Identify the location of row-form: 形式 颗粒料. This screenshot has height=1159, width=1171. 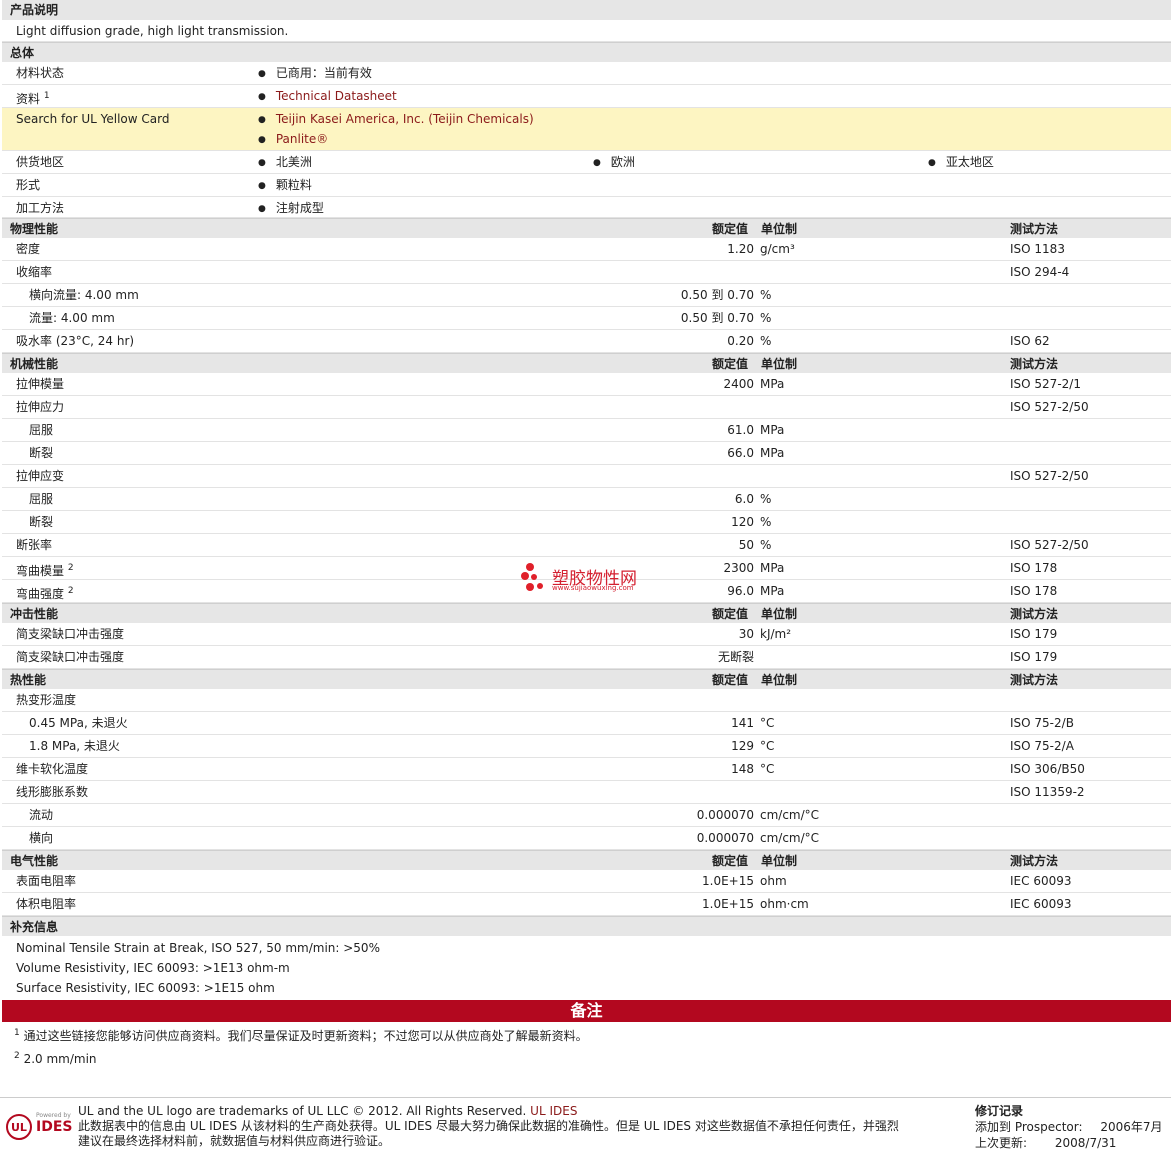
(586, 185).